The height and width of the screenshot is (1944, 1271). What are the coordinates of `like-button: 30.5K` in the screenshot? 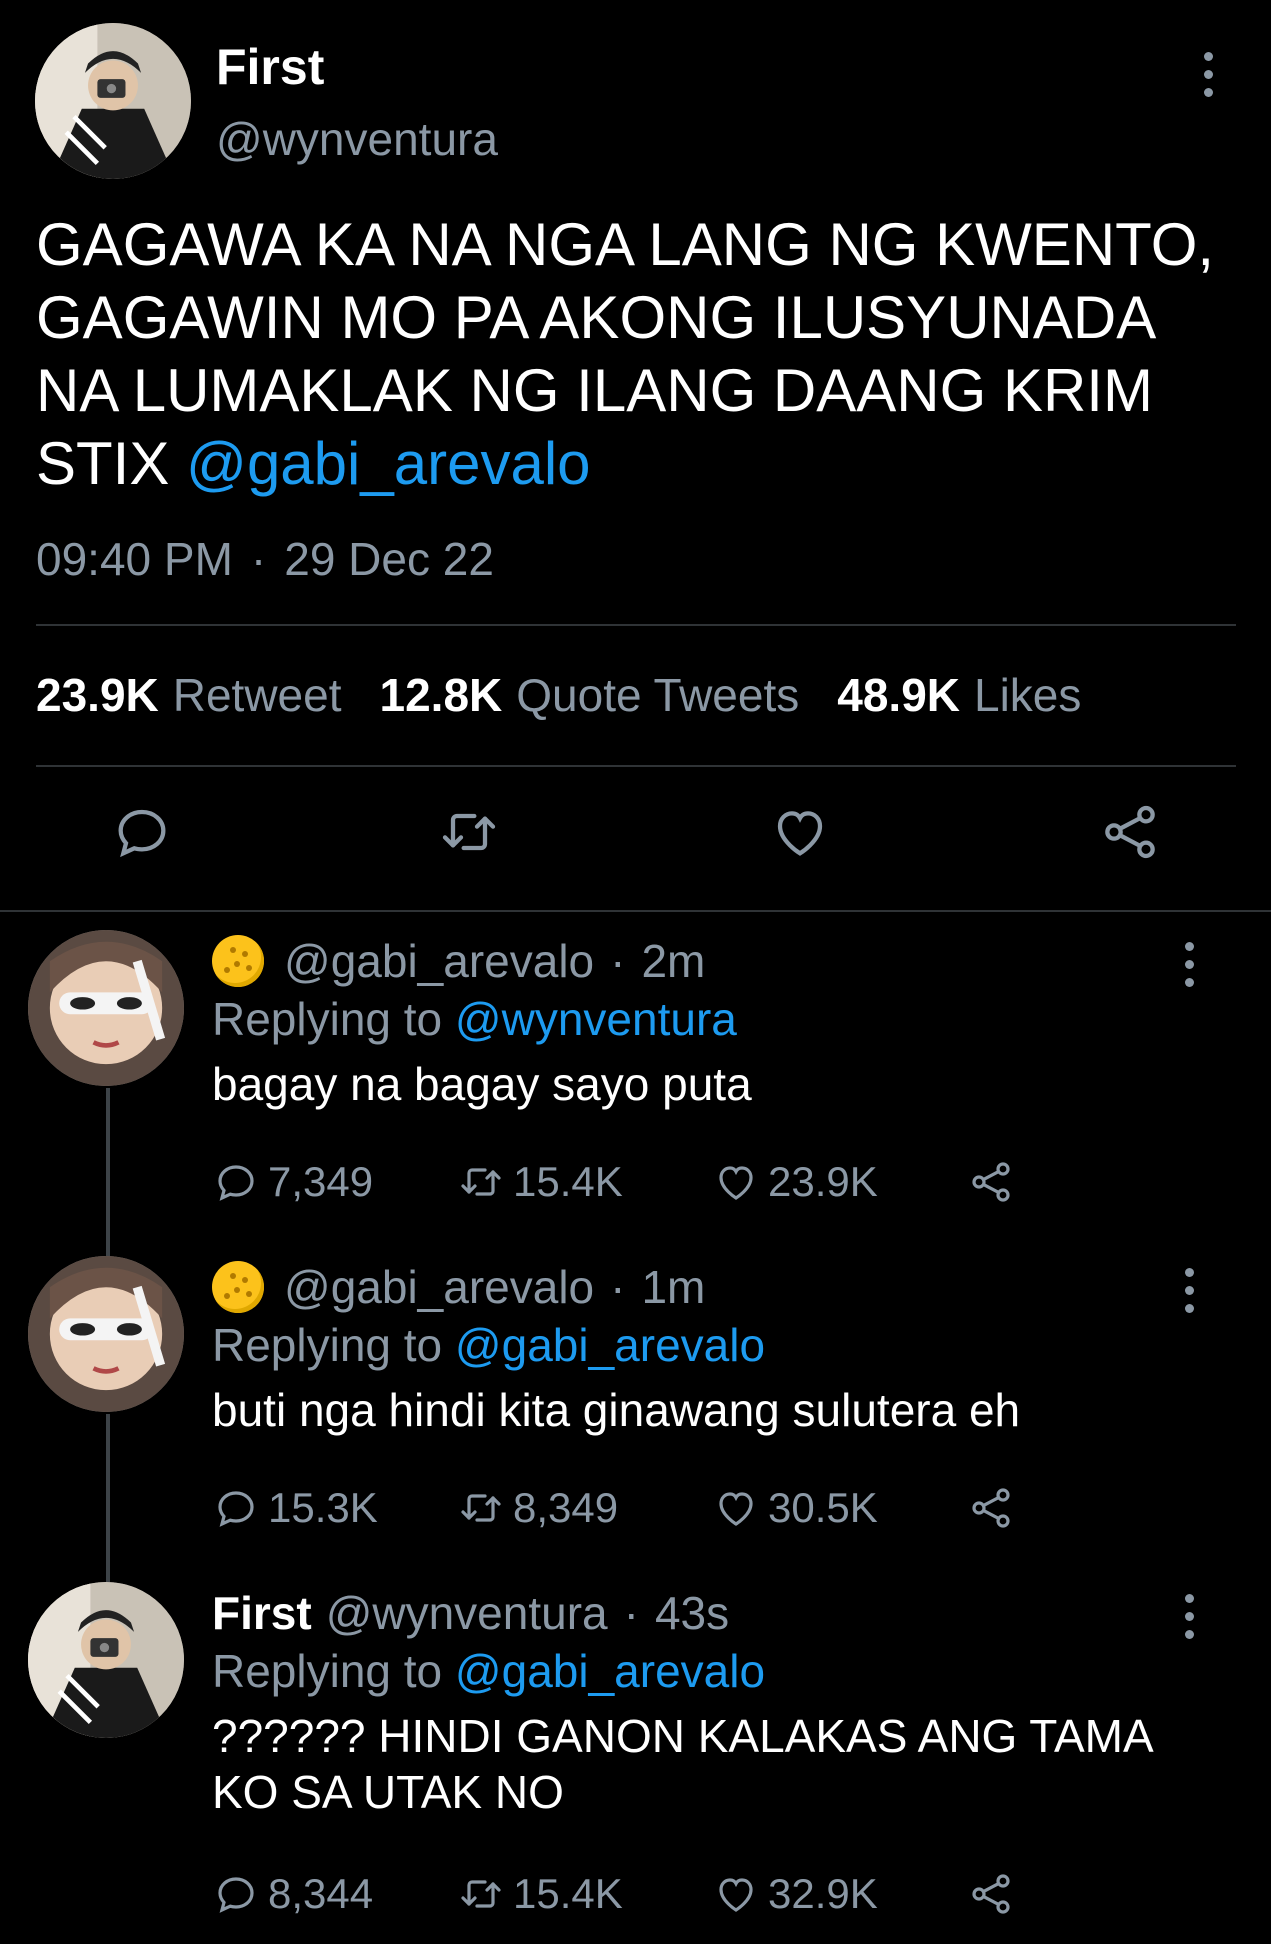 It's located at (795, 1508).